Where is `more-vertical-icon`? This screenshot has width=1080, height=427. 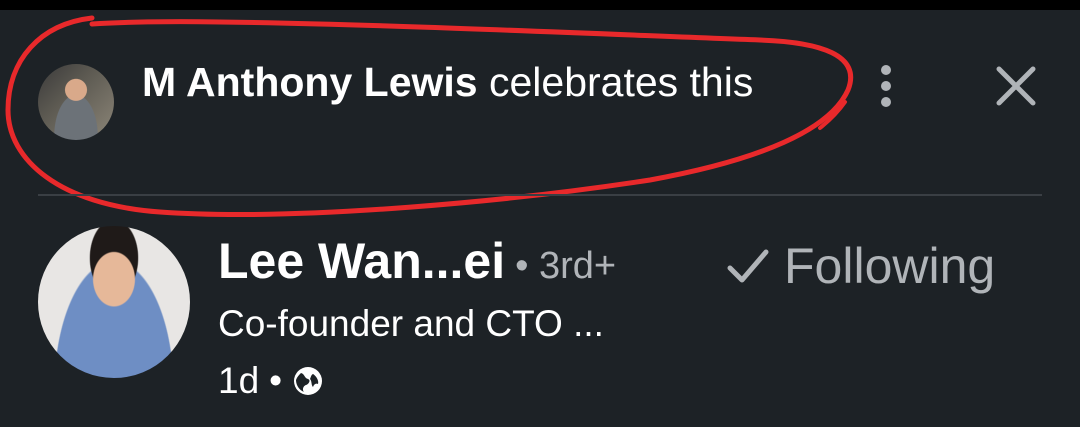 more-vertical-icon is located at coordinates (886, 86).